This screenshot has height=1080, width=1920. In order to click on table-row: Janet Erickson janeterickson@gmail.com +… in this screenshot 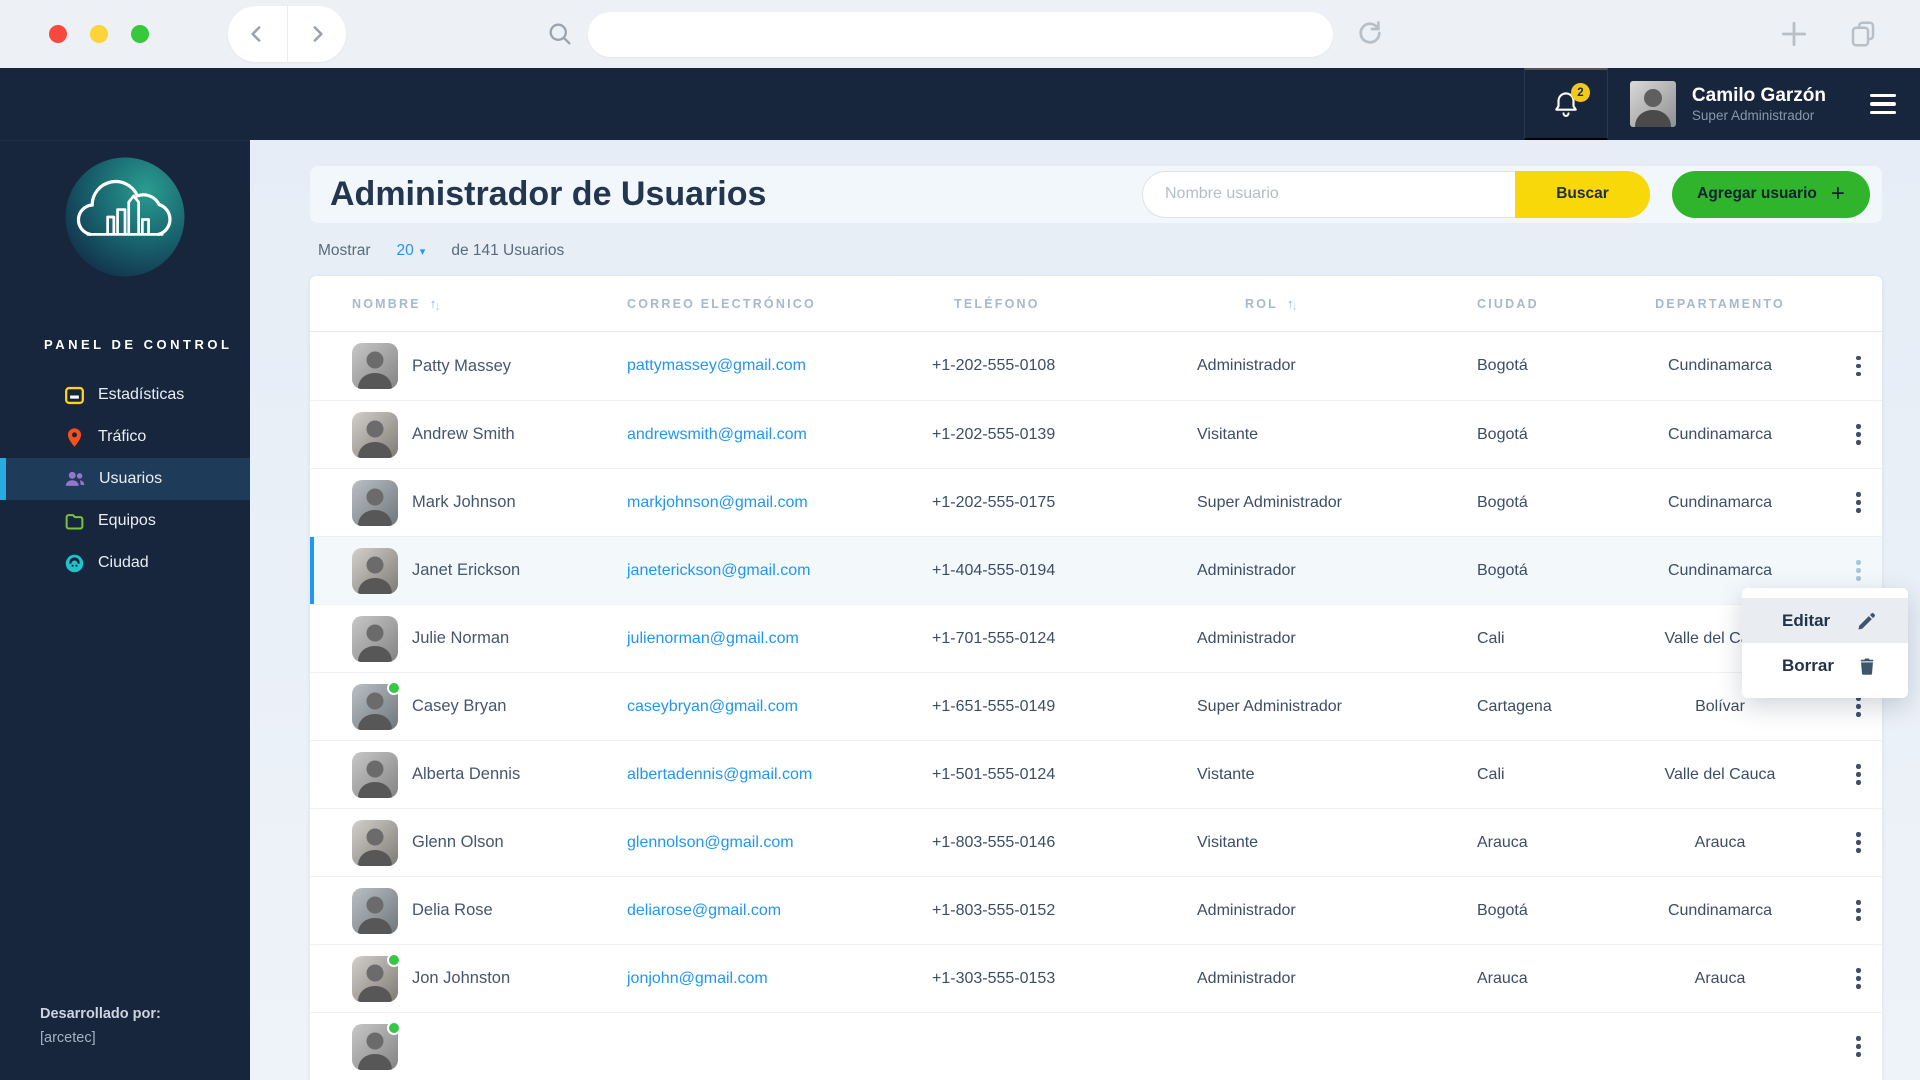, I will do `click(1096, 570)`.